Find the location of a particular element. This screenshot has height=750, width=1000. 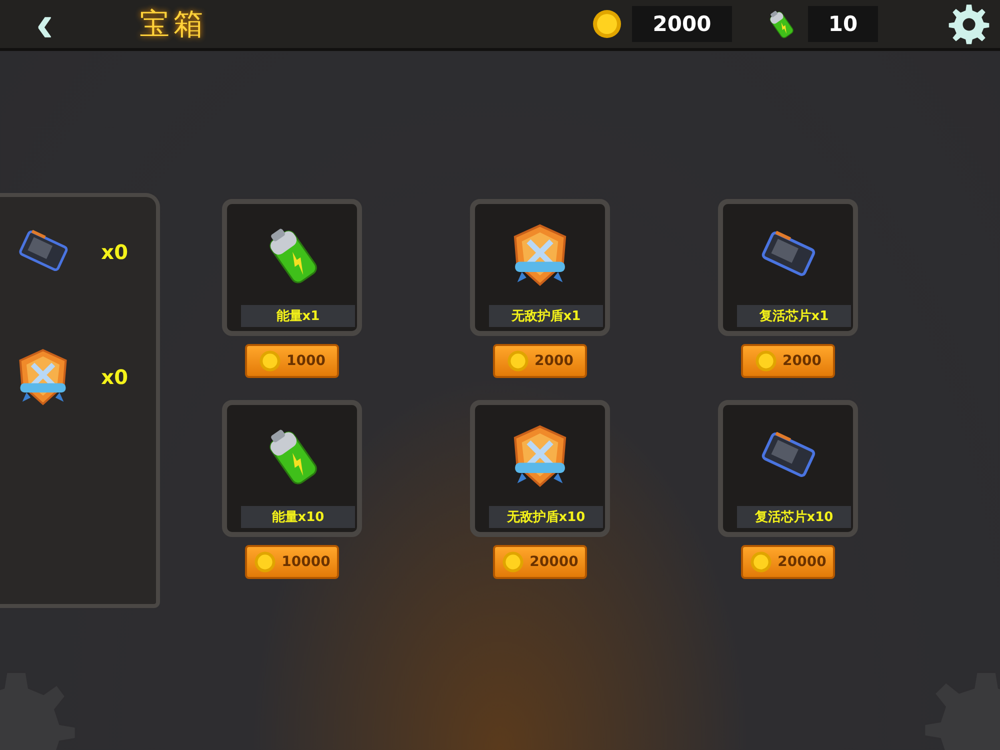

page-title: 宝箱 is located at coordinates (173, 25).